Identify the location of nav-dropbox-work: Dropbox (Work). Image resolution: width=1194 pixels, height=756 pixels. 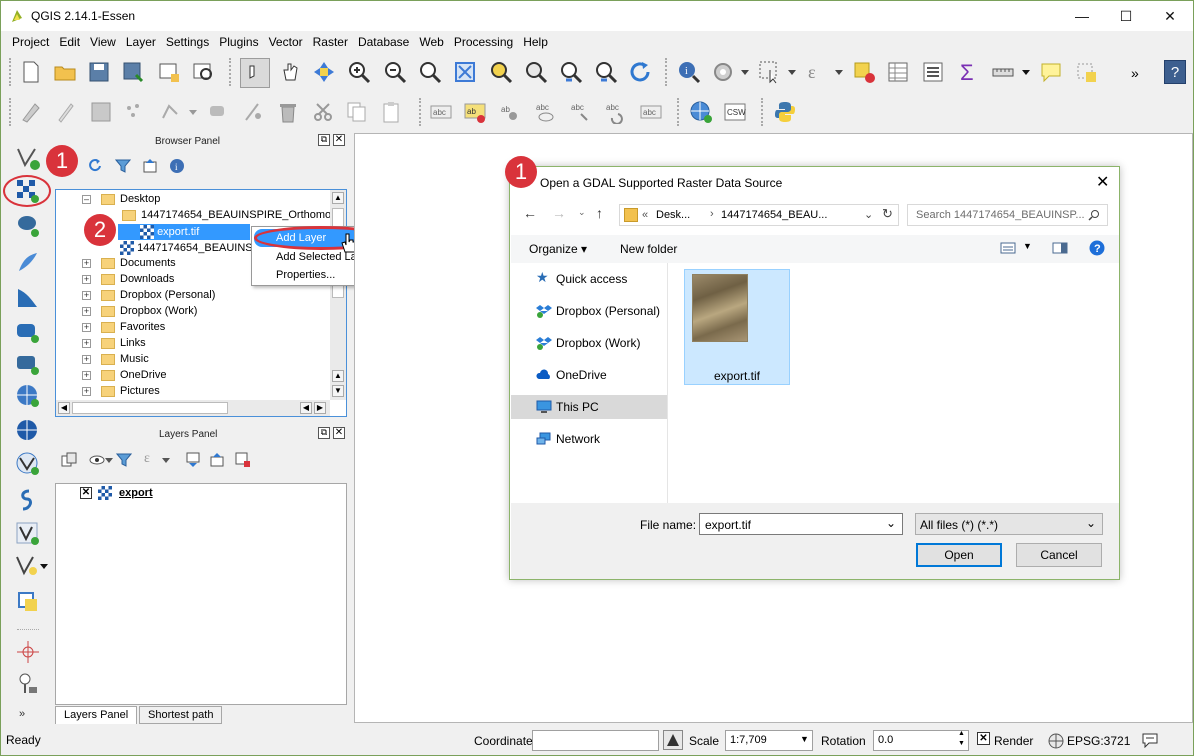
(589, 343).